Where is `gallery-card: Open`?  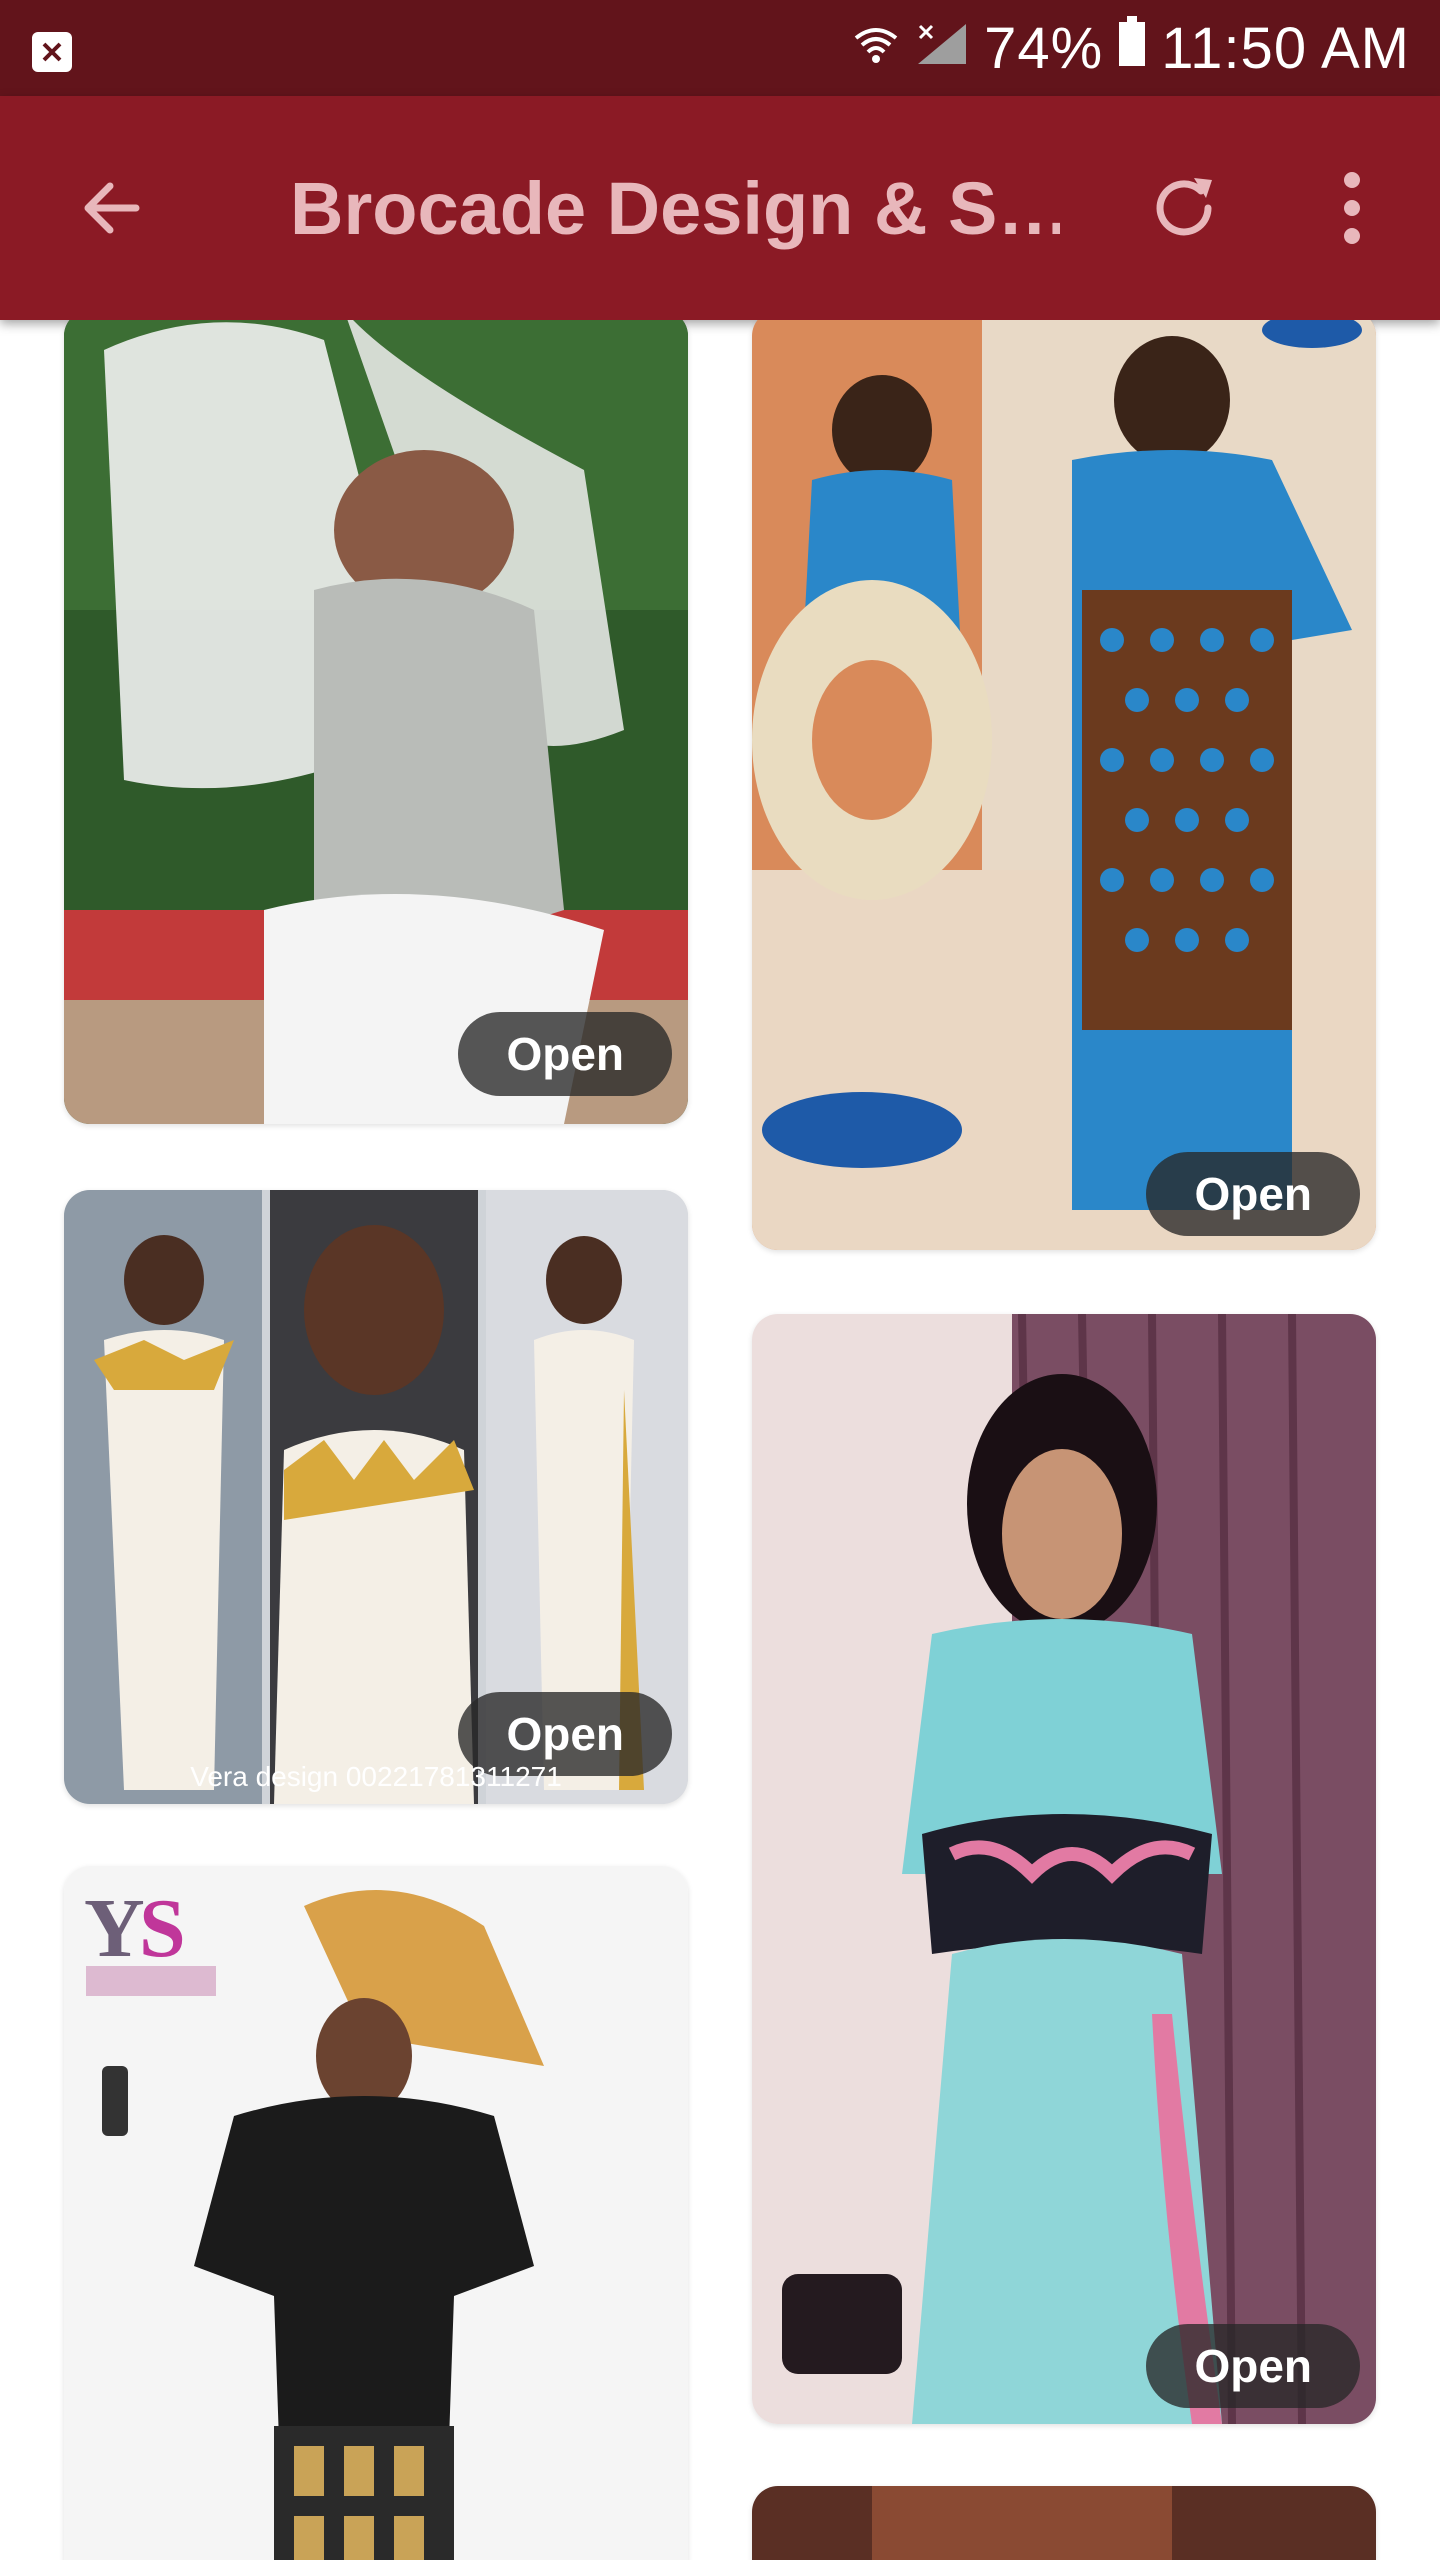
gallery-card: Open is located at coordinates (376, 722).